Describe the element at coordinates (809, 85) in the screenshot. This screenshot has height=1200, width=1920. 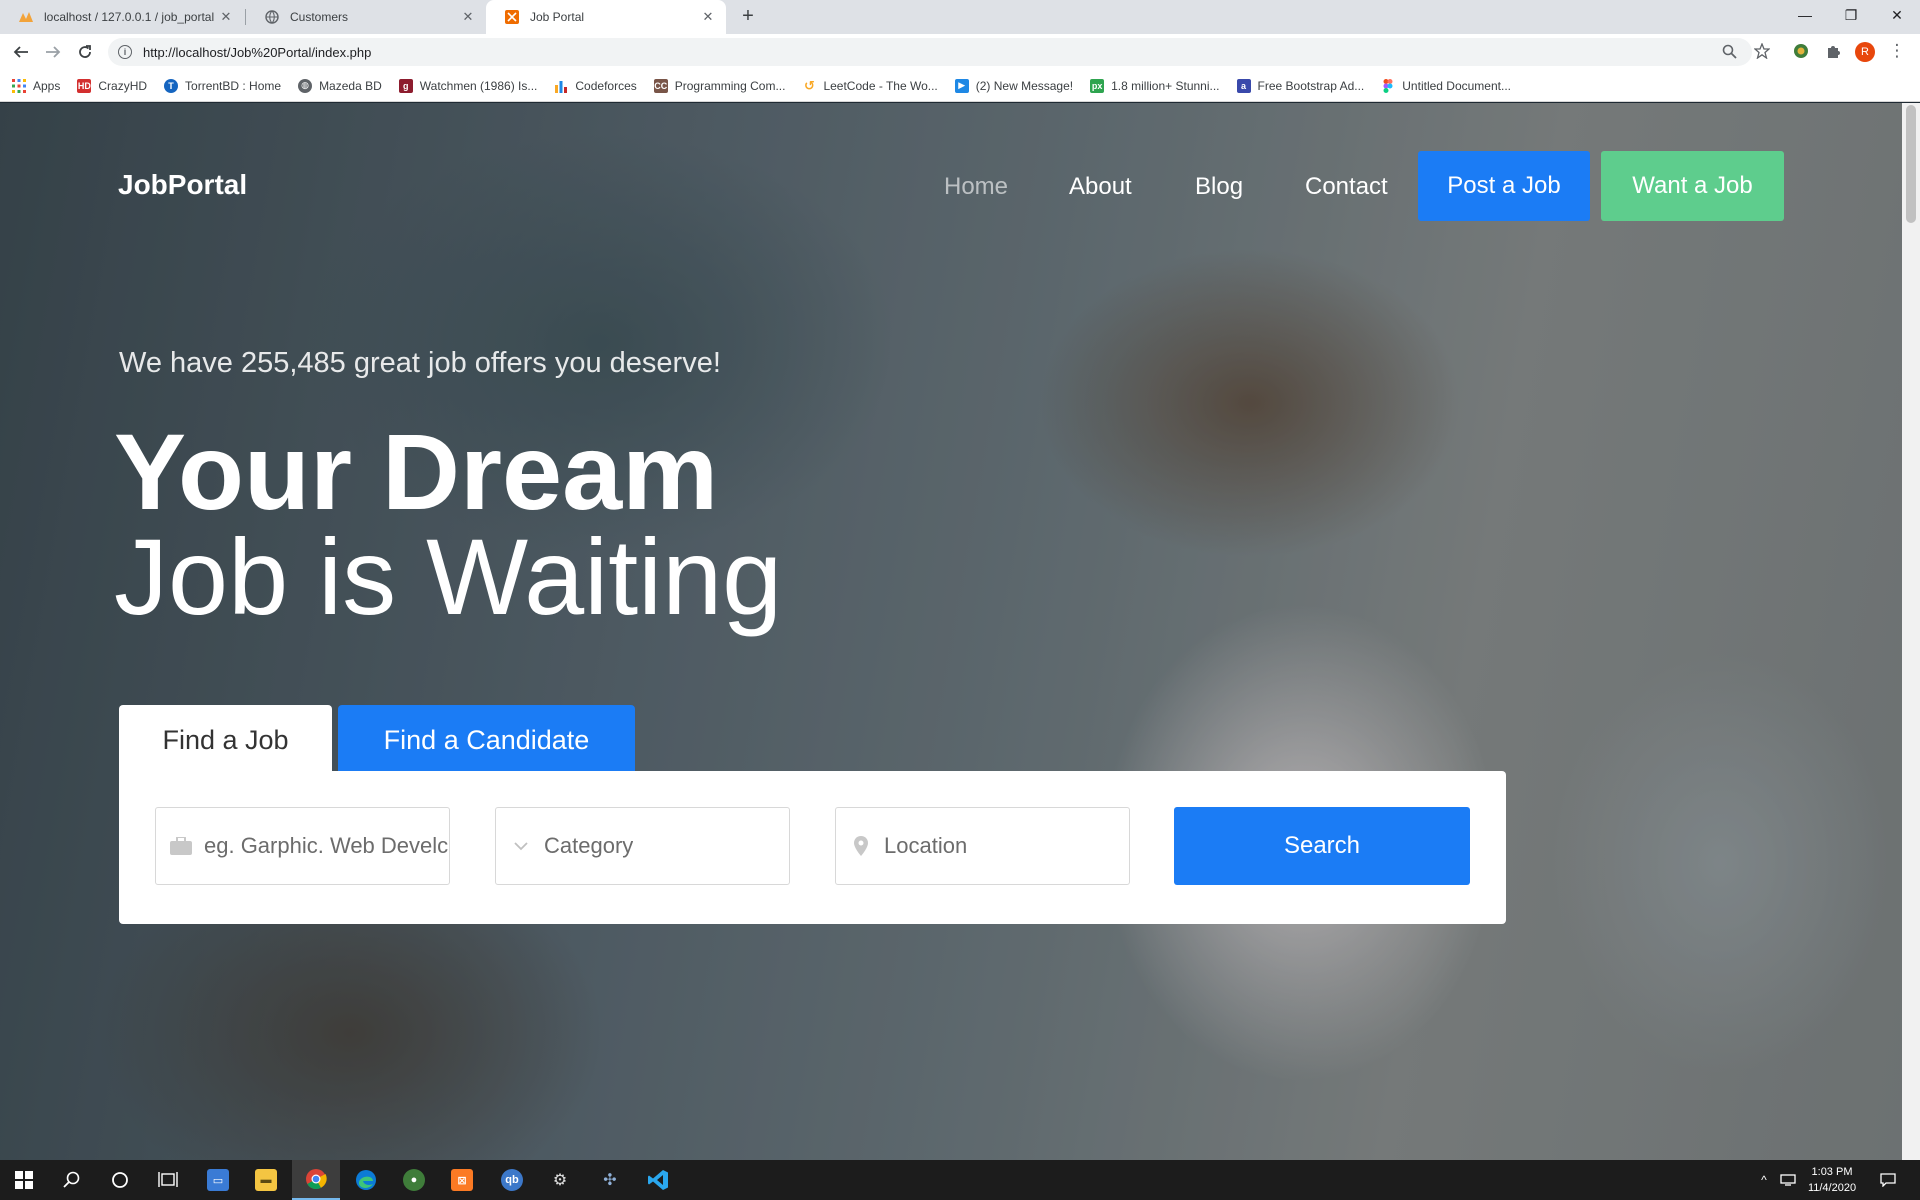
I see `leetcode-icon: ↺` at that location.